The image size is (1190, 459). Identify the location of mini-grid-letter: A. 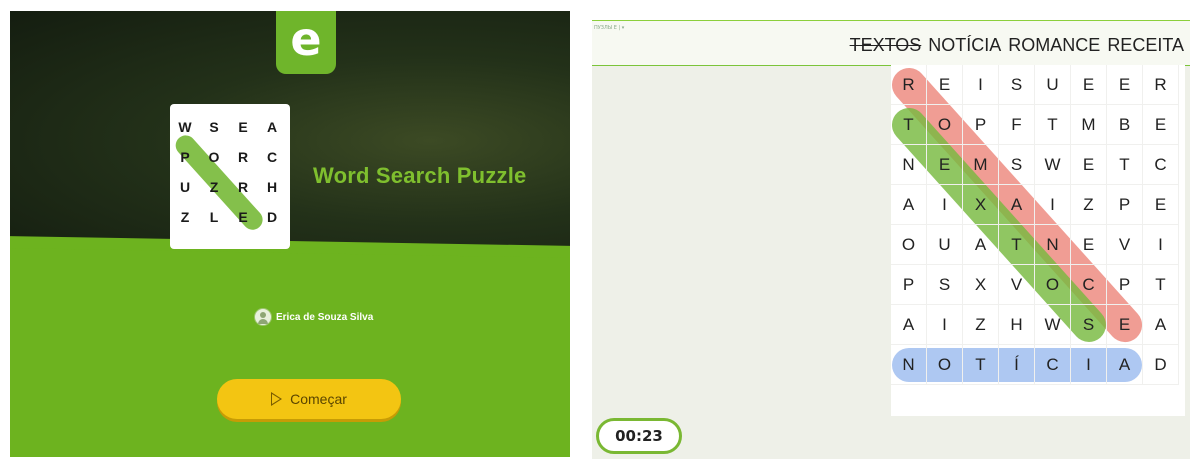
(272, 127).